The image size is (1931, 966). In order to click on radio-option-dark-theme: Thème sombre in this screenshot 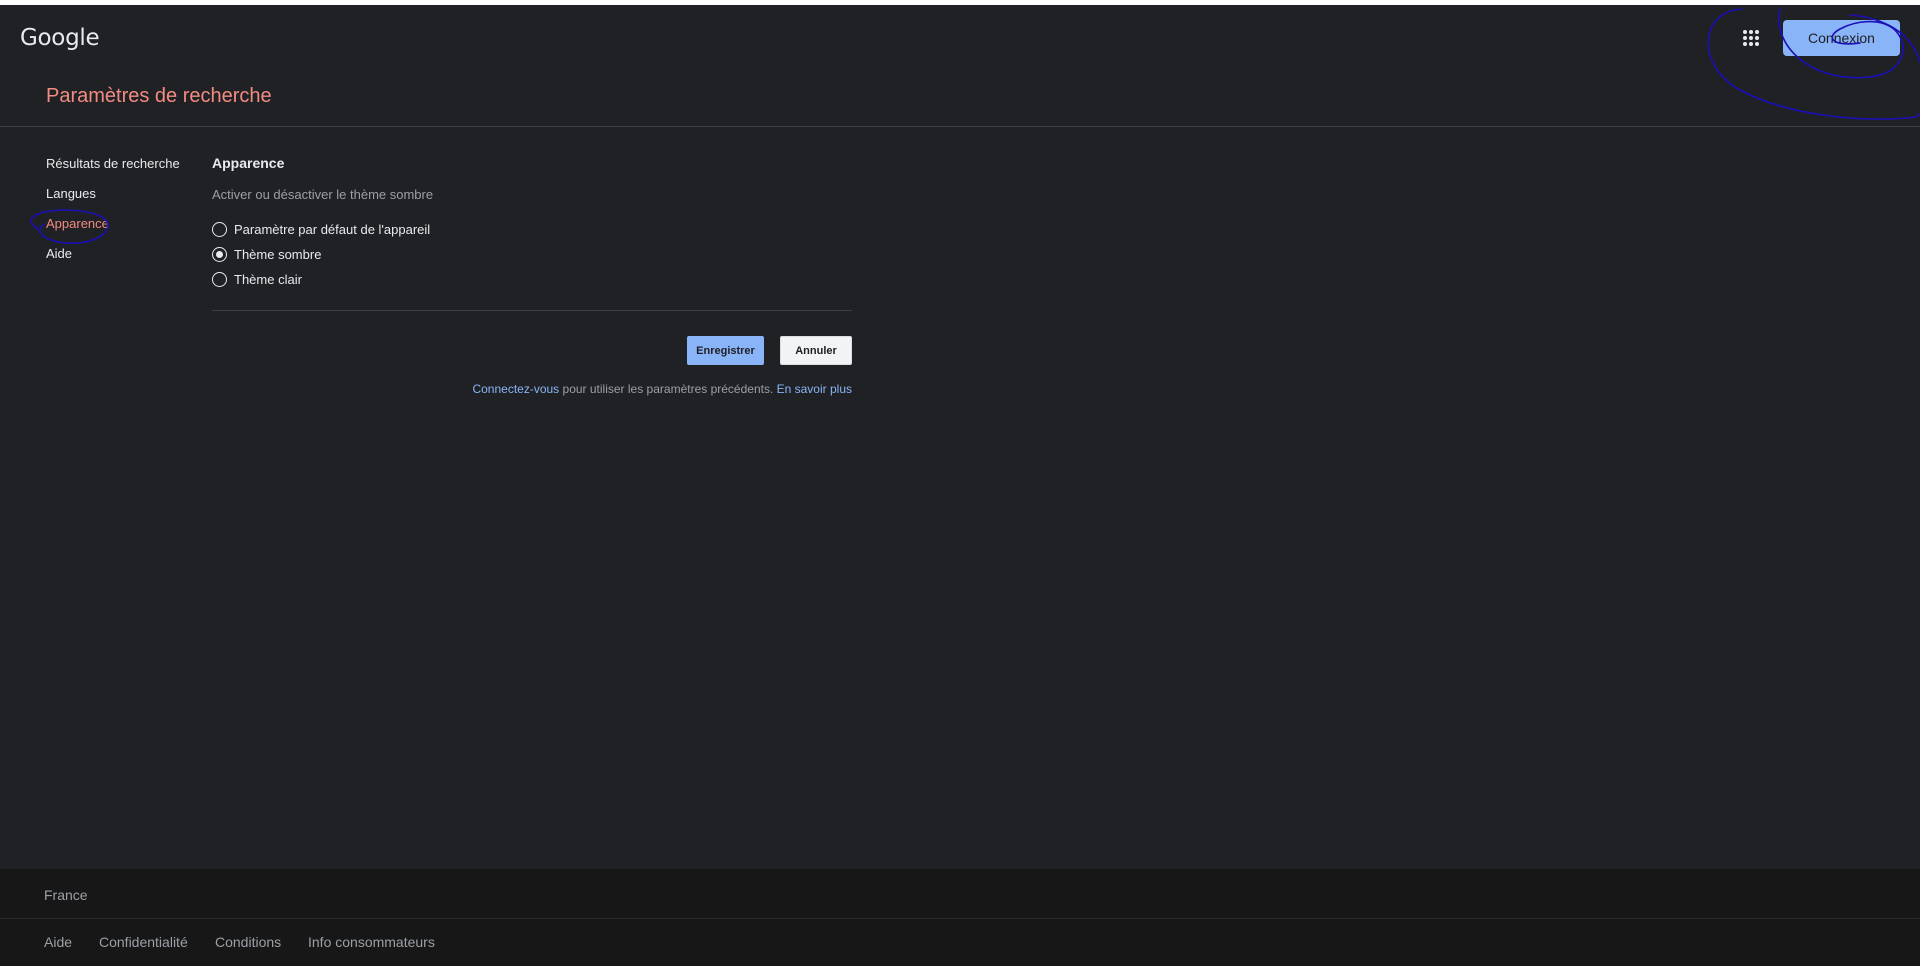, I will do `click(321, 254)`.